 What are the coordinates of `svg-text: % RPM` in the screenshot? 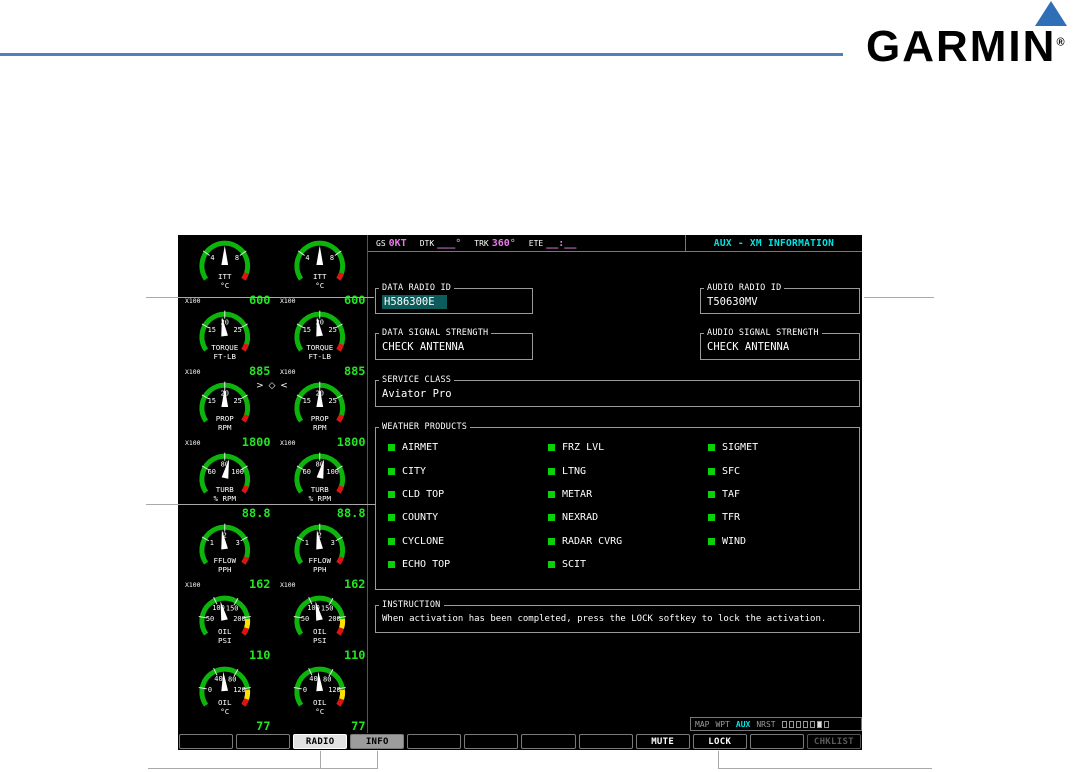 It's located at (225, 498).